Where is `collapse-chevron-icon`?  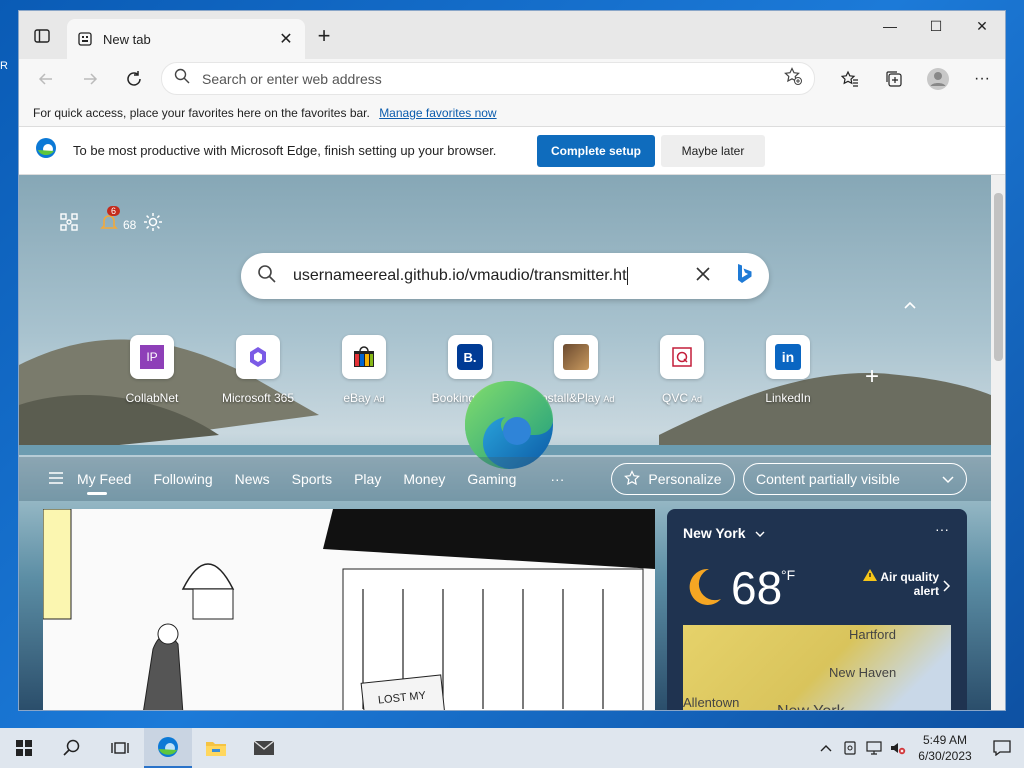
collapse-chevron-icon is located at coordinates (910, 305).